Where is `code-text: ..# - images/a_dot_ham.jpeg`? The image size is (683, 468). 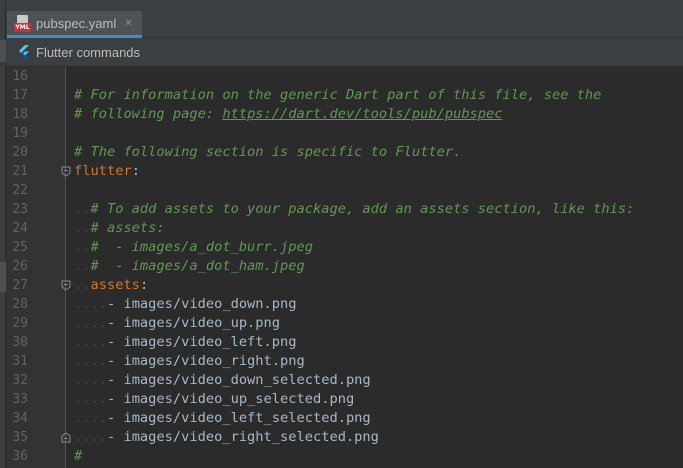 code-text: ..# - images/a_dot_ham.jpeg is located at coordinates (189, 266).